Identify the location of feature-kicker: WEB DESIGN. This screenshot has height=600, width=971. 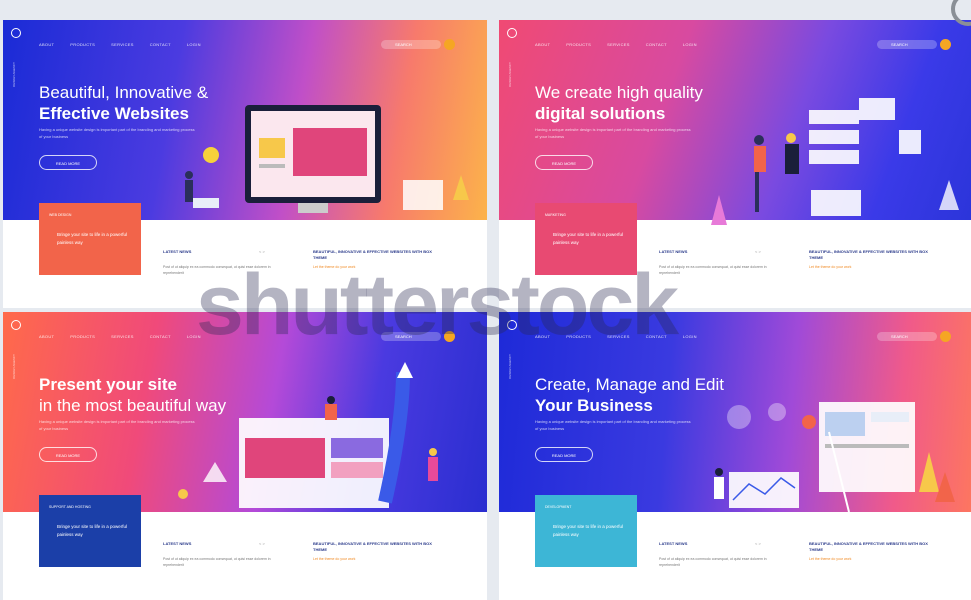
(60, 215).